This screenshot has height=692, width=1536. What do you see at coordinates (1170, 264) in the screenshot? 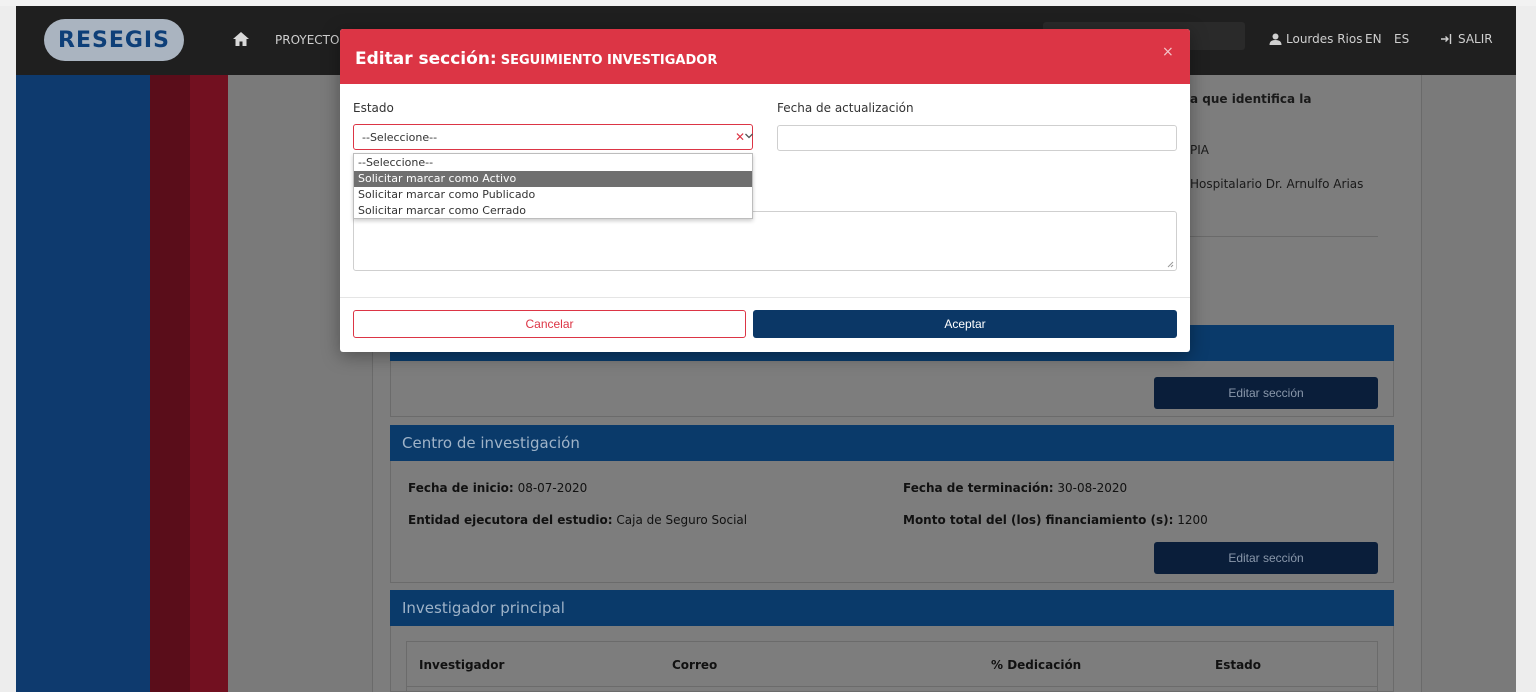
I see `resize-grip-icon` at bounding box center [1170, 264].